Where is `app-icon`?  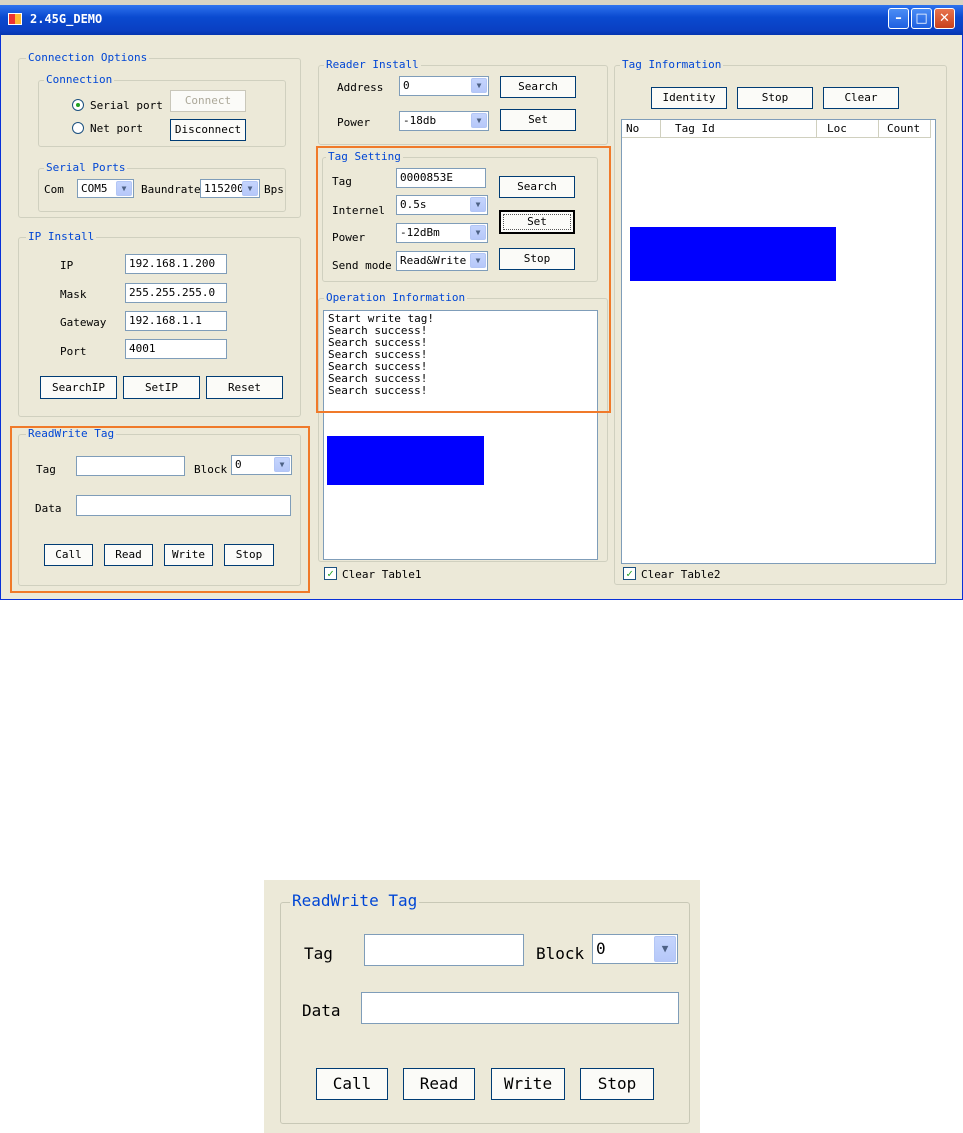 app-icon is located at coordinates (15, 19).